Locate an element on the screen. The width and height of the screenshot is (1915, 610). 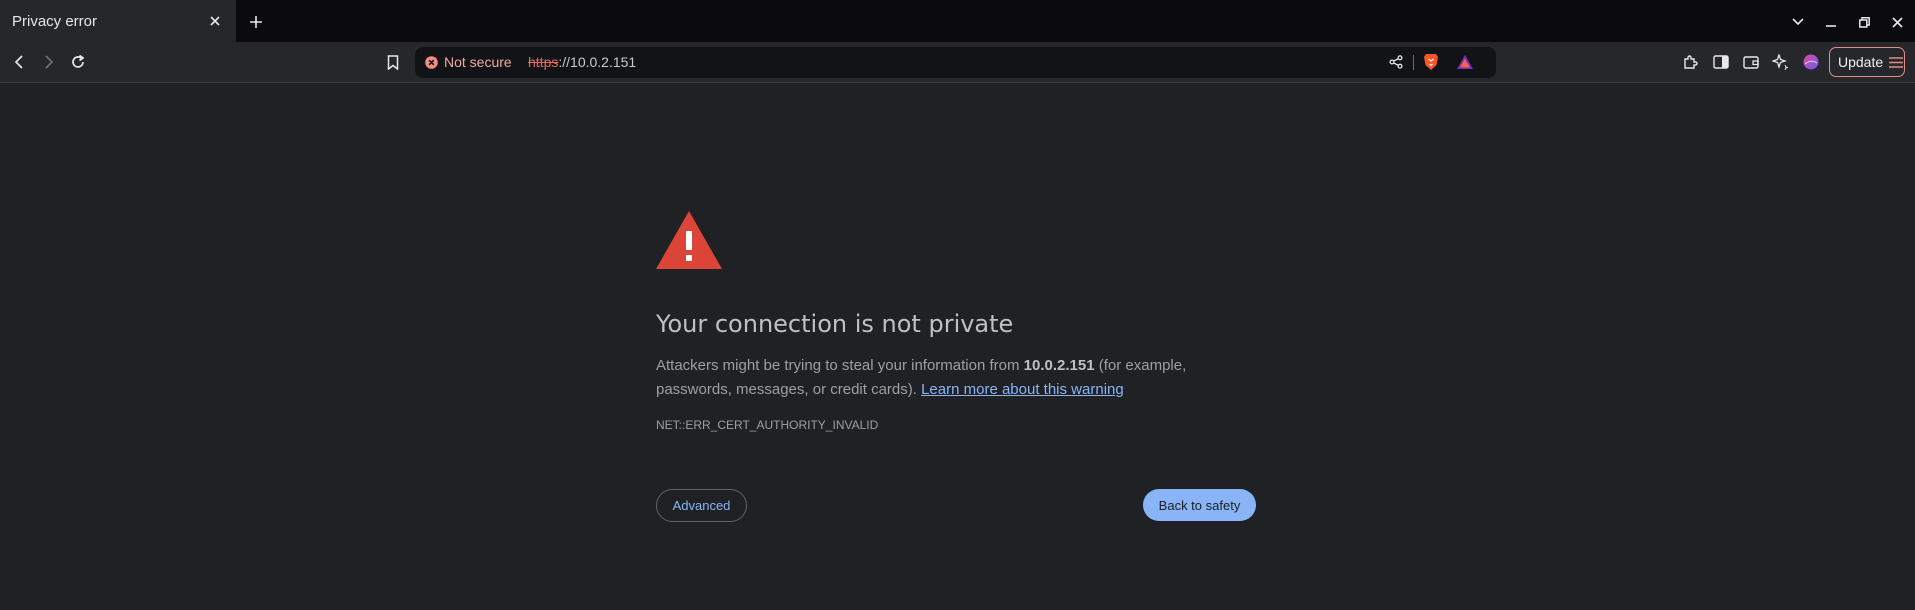
sparkle-icon is located at coordinates (1780, 62).